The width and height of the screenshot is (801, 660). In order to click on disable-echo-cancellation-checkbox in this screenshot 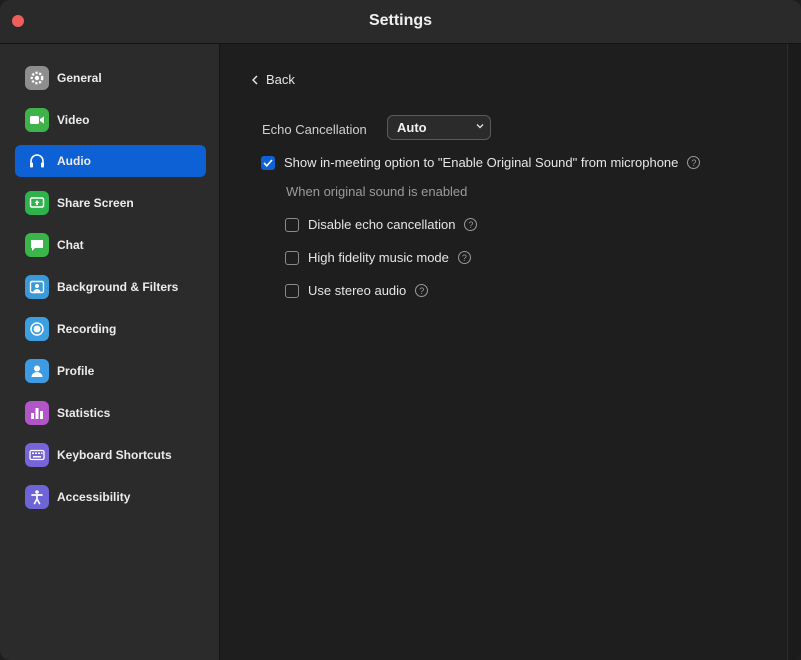, I will do `click(292, 224)`.